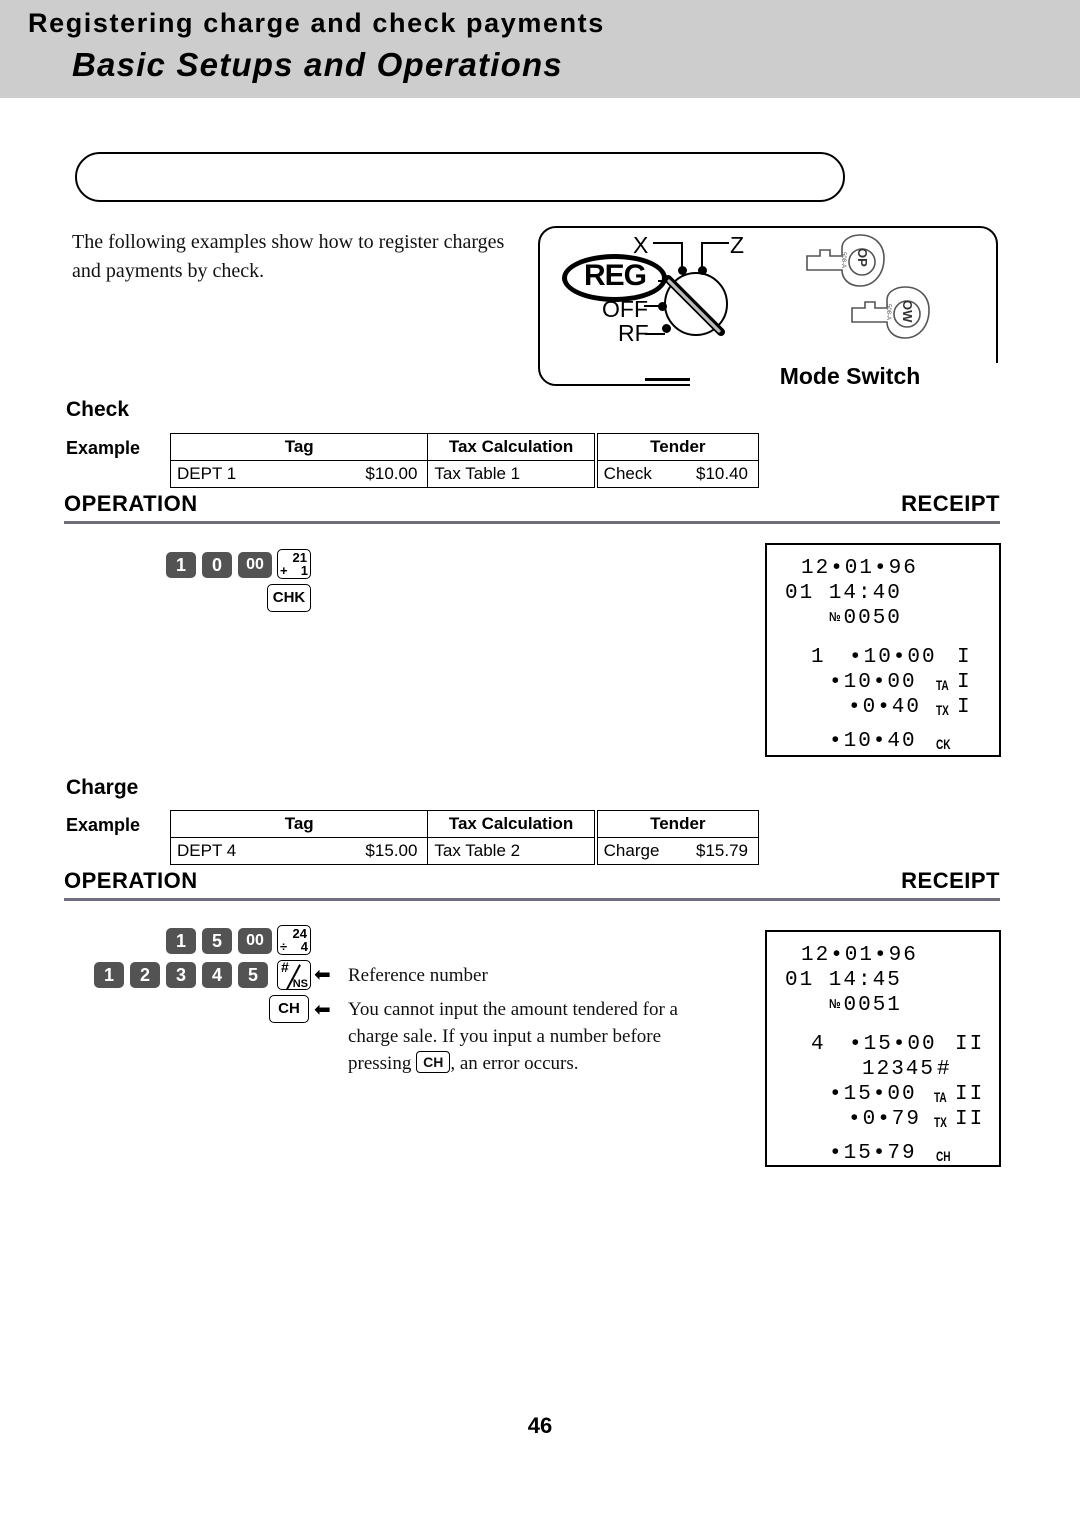 The image size is (1080, 1528). I want to click on receipt-line-item-dept: II, so click(970, 1044).